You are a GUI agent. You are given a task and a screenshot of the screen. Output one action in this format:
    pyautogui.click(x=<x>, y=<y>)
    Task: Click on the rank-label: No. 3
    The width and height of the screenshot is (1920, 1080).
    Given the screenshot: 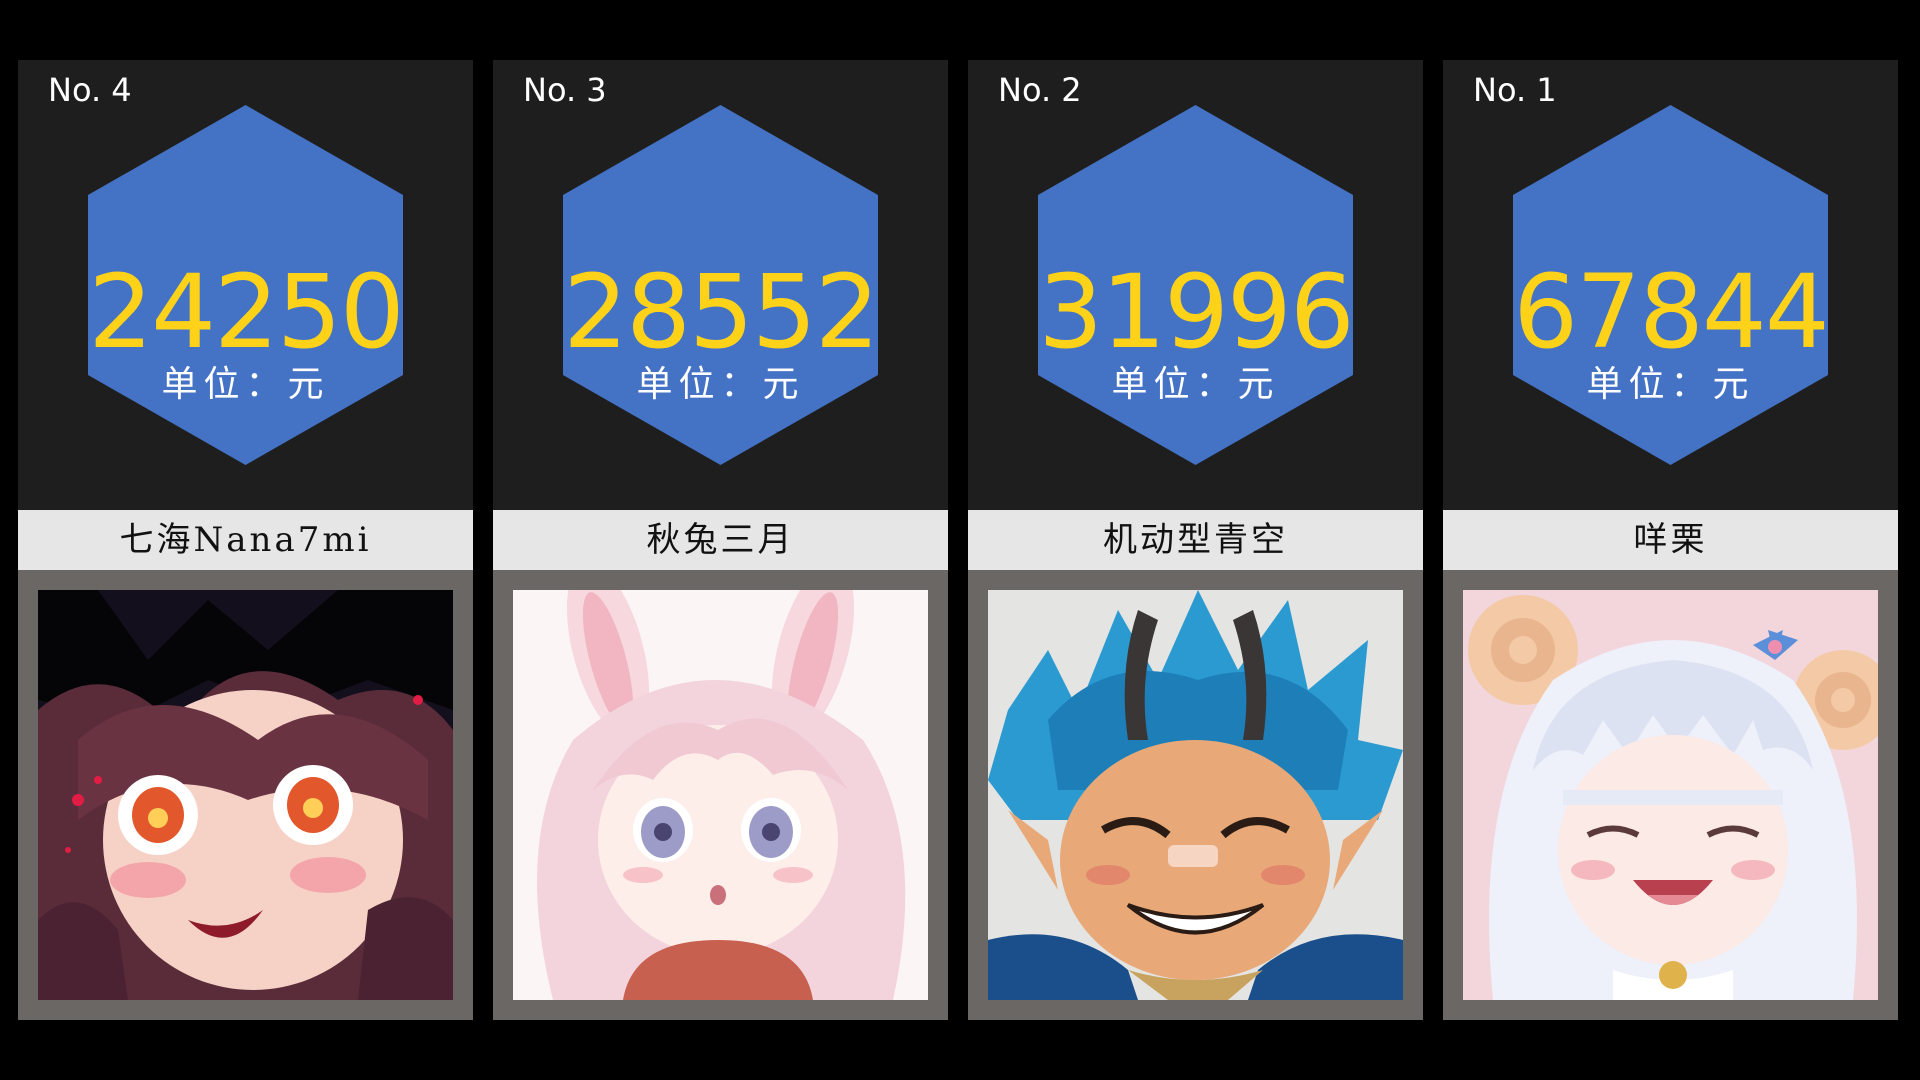 What is the action you would take?
    pyautogui.click(x=565, y=90)
    